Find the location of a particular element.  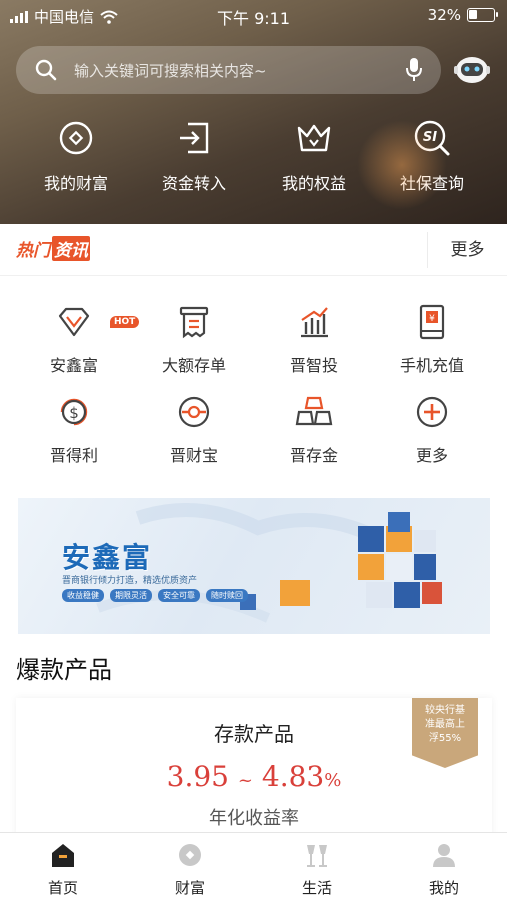

search-icon is located at coordinates (46, 70).